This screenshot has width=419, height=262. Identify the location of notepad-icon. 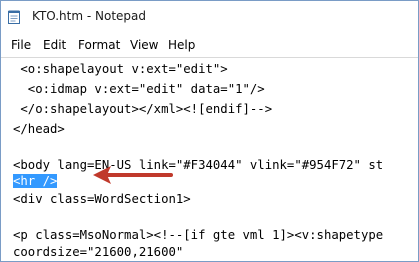
(14, 17).